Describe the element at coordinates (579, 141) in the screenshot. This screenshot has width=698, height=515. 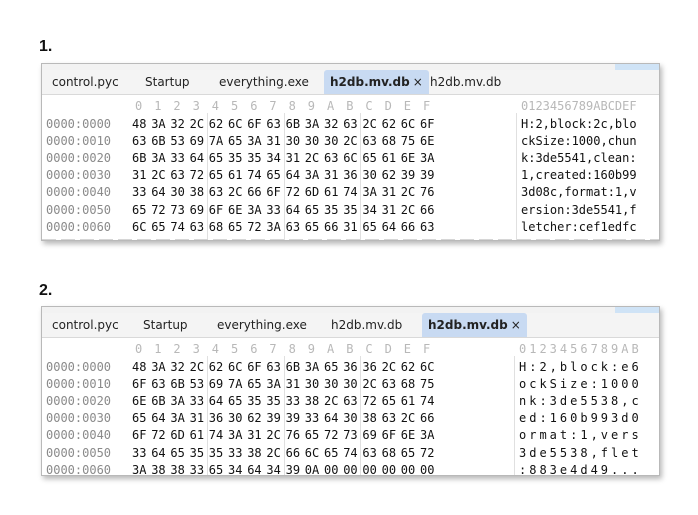
I see `ascii-text: ckSize:1000,chun` at that location.